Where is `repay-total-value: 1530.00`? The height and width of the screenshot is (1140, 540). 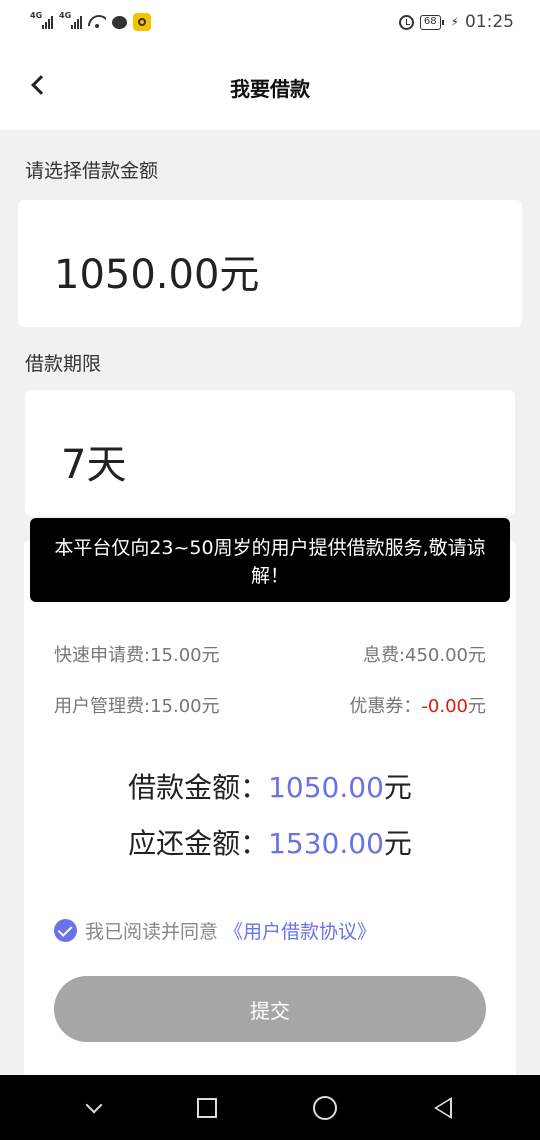 repay-total-value: 1530.00 is located at coordinates (326, 843).